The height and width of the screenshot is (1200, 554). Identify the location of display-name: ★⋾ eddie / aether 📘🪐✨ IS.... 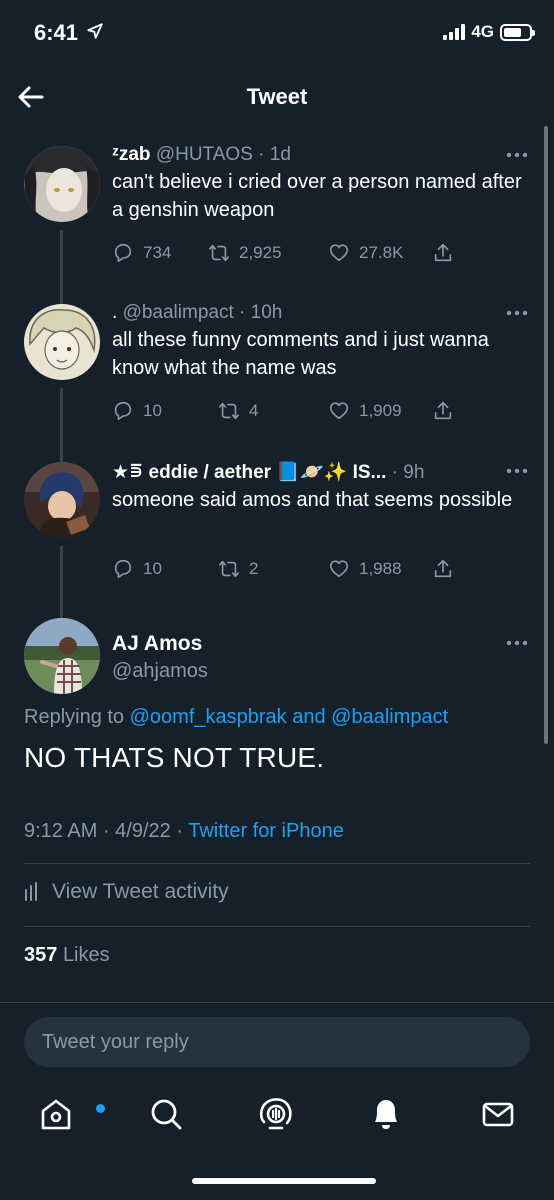
(249, 472).